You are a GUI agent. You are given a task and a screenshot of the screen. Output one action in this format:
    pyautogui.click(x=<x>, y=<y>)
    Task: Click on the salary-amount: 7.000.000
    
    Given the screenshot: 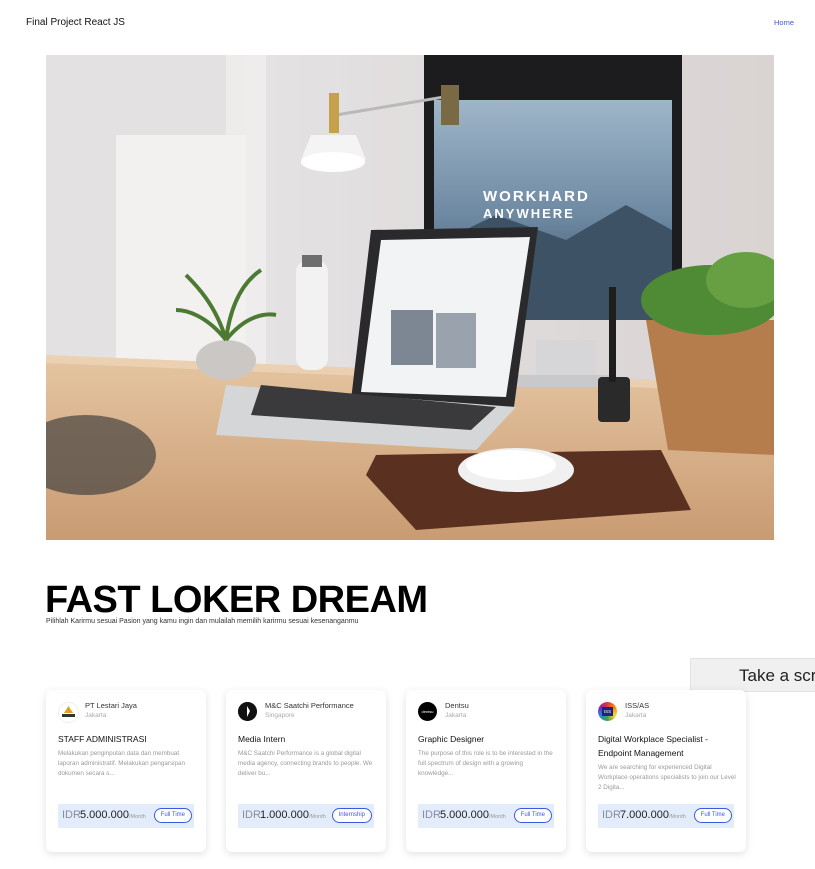 What is the action you would take?
    pyautogui.click(x=644, y=815)
    